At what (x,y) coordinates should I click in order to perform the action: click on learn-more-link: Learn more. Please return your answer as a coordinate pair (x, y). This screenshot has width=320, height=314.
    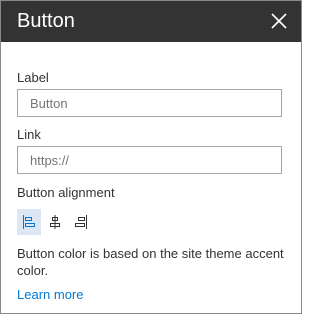
    Looking at the image, I should click on (50, 295).